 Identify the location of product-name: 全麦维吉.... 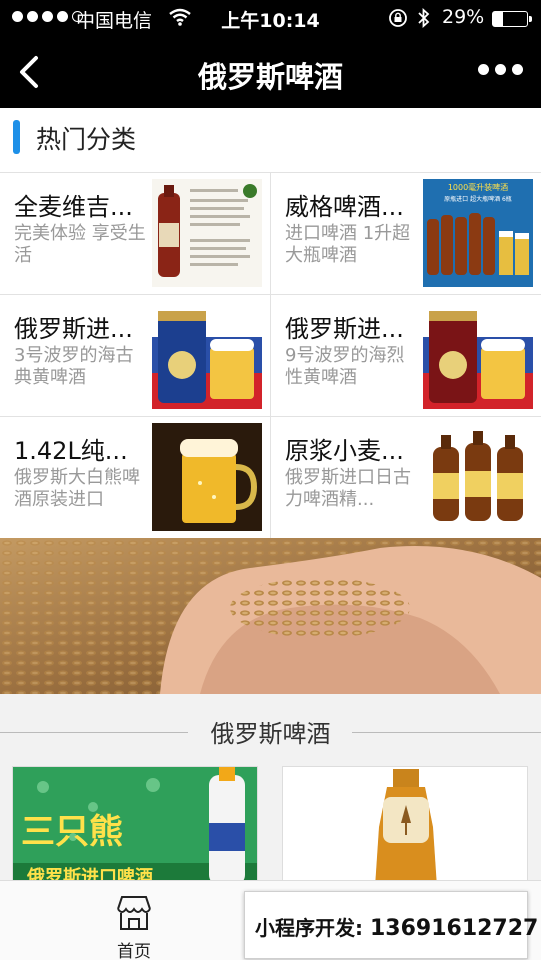
(73, 207).